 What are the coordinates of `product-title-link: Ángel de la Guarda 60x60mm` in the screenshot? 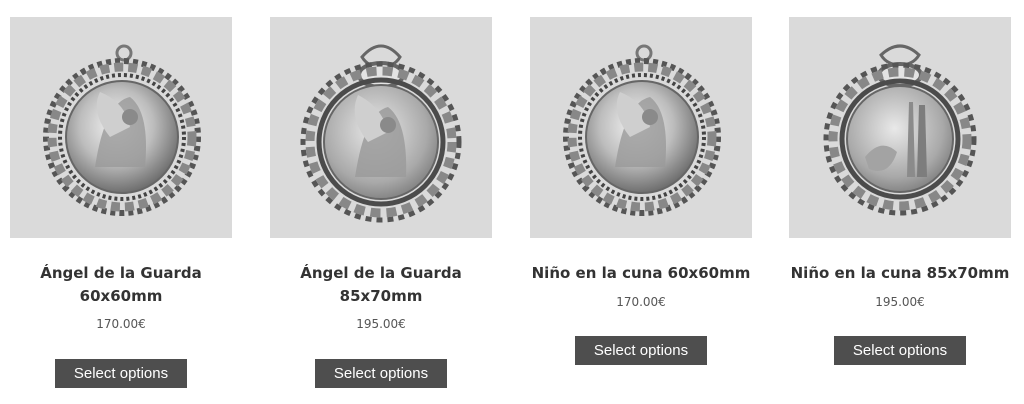 It's located at (121, 285).